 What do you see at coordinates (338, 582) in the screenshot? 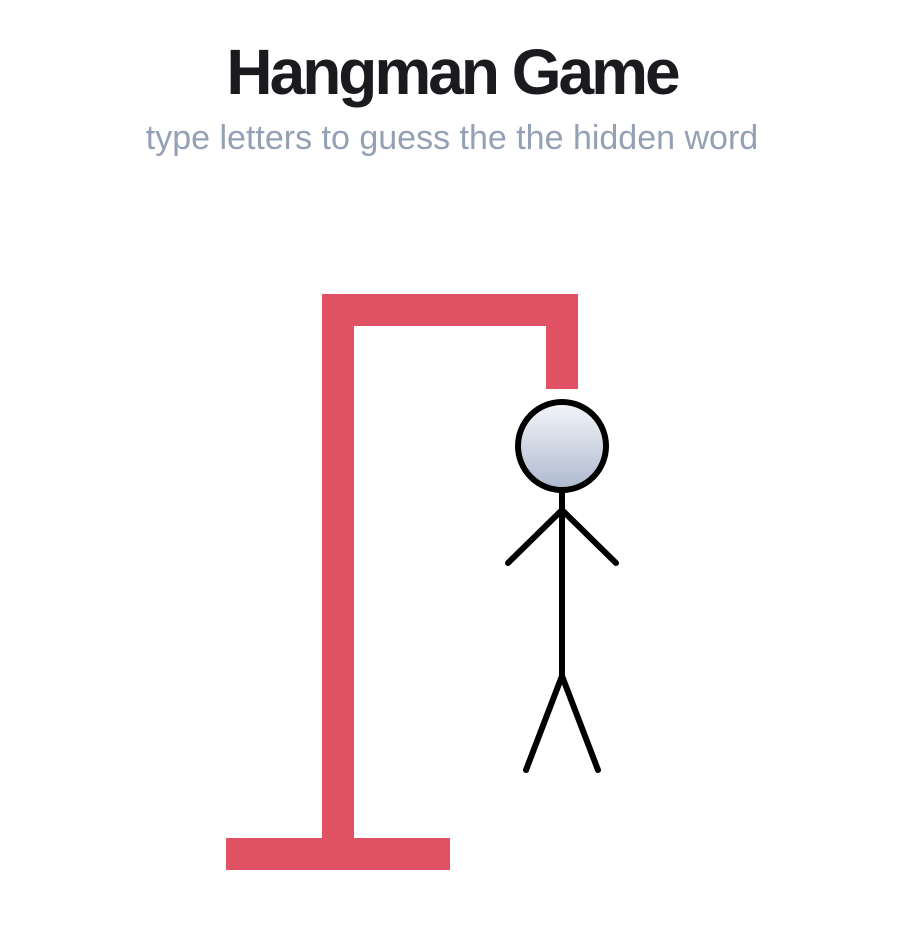
I see `gallows-pole` at bounding box center [338, 582].